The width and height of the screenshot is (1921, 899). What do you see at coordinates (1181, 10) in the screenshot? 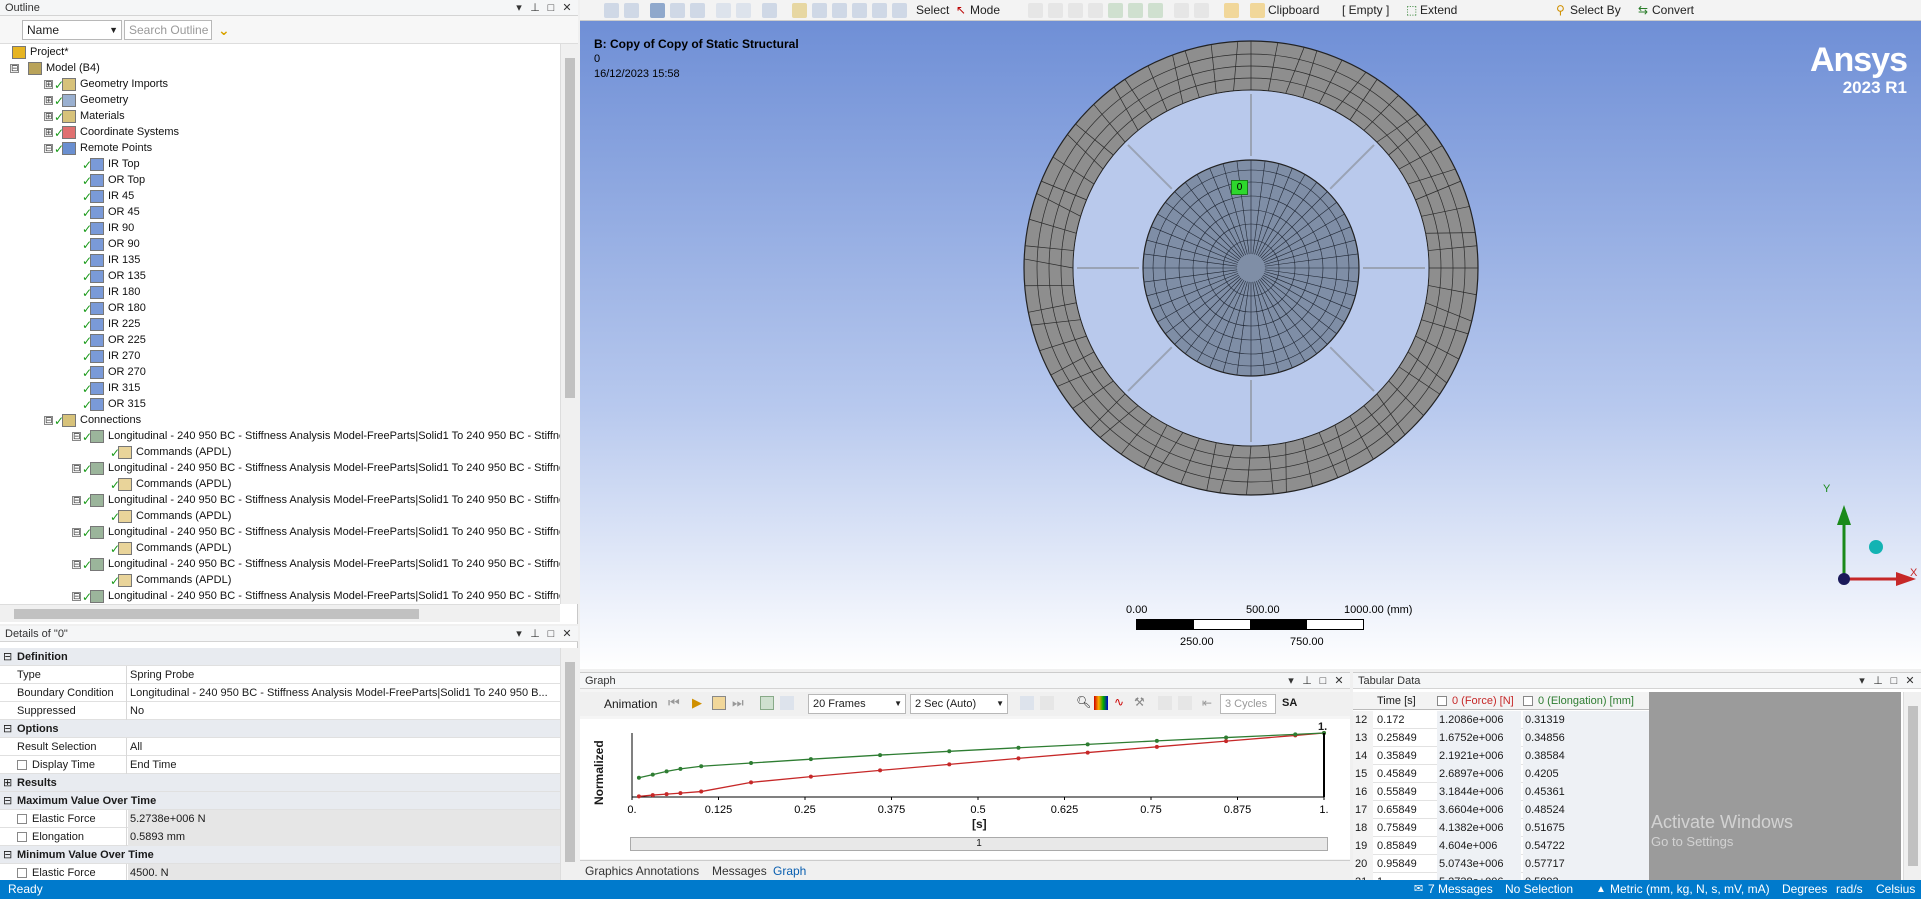
I see `select-mesh-icon` at bounding box center [1181, 10].